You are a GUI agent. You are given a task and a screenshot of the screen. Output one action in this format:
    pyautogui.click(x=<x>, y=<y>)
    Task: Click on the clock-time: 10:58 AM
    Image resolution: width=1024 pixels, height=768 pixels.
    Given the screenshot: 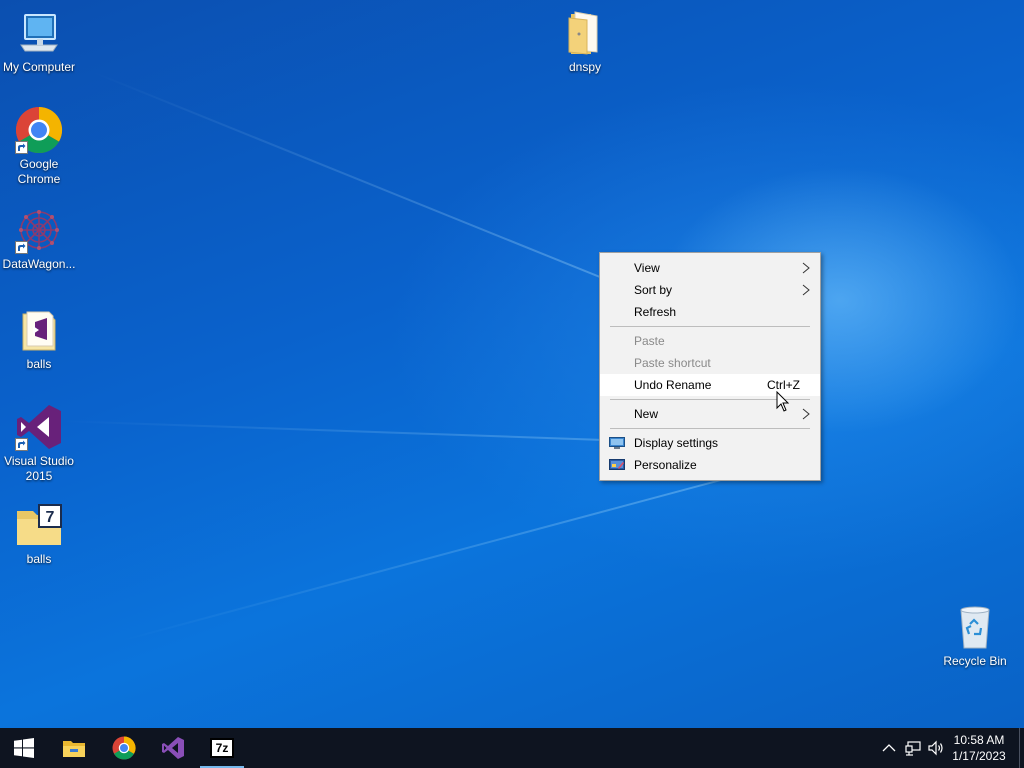 What is the action you would take?
    pyautogui.click(x=979, y=740)
    